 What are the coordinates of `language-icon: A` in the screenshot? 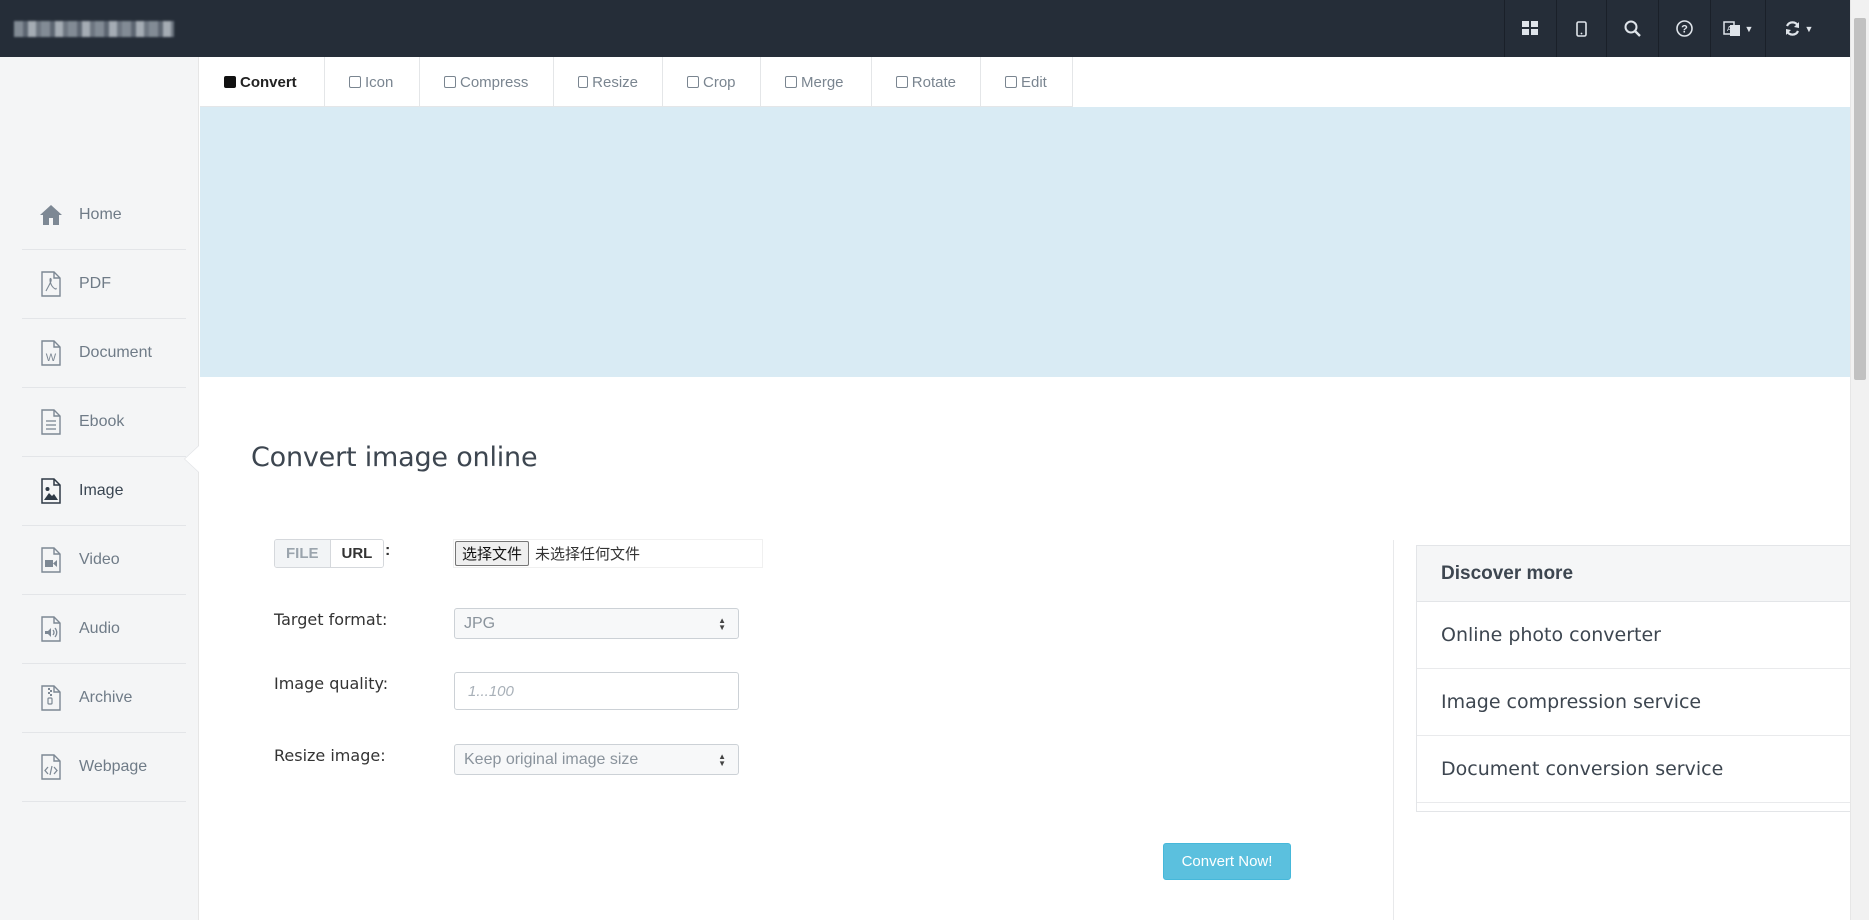 It's located at (1731, 28).